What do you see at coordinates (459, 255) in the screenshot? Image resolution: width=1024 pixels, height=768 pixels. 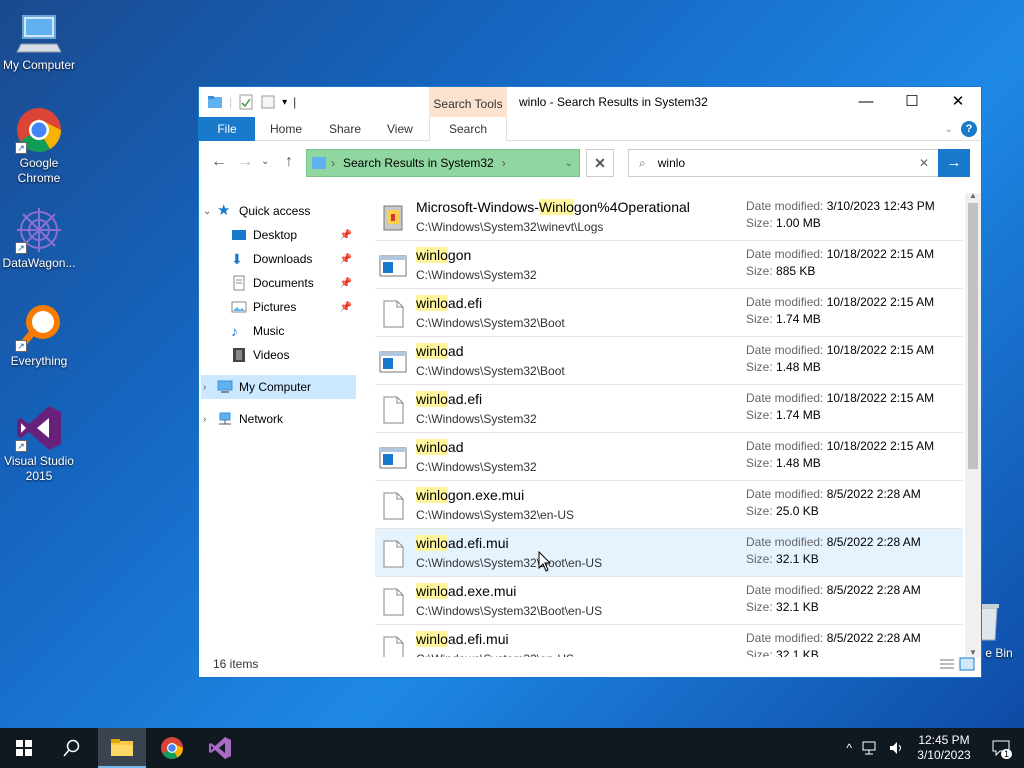 I see `name-part: gon` at bounding box center [459, 255].